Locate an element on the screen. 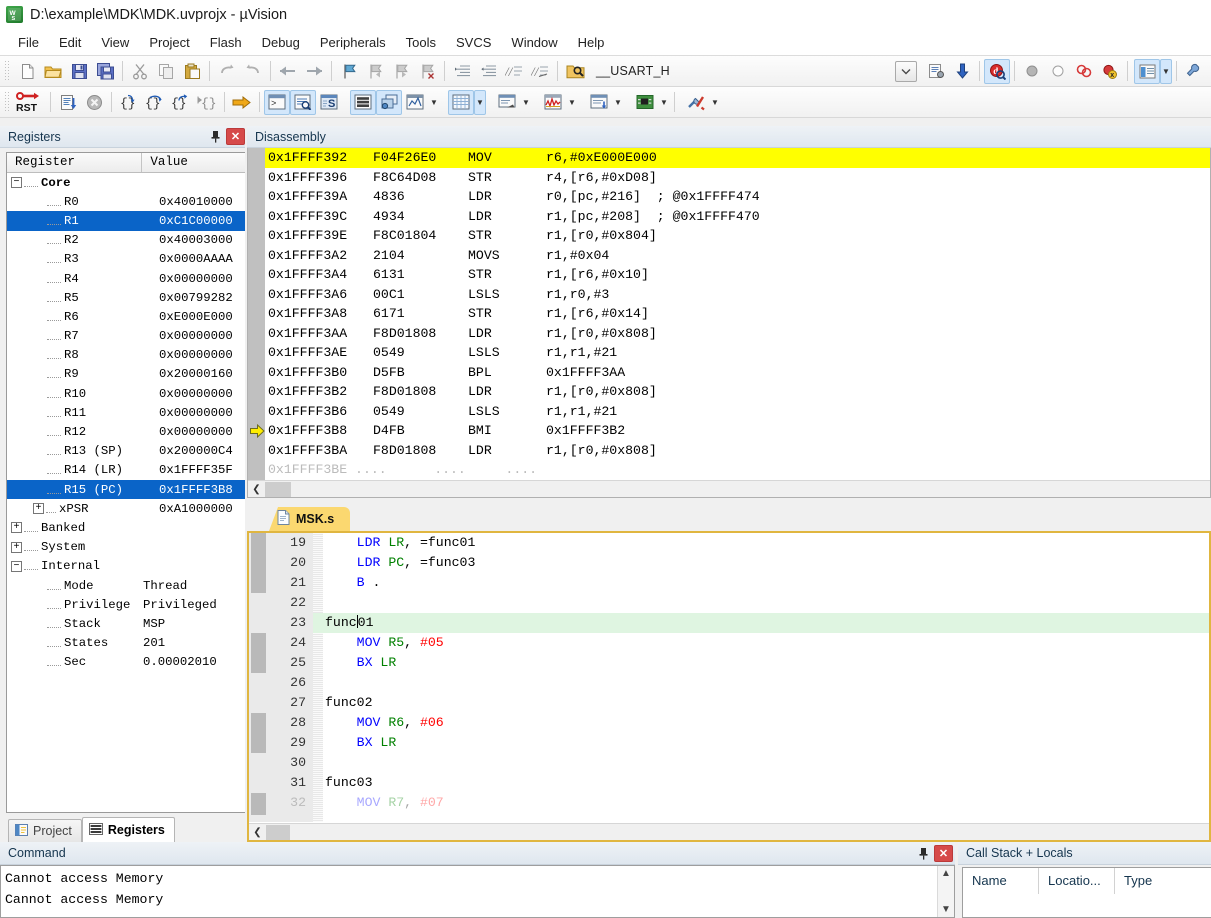  serial-window-icon is located at coordinates (507, 102).